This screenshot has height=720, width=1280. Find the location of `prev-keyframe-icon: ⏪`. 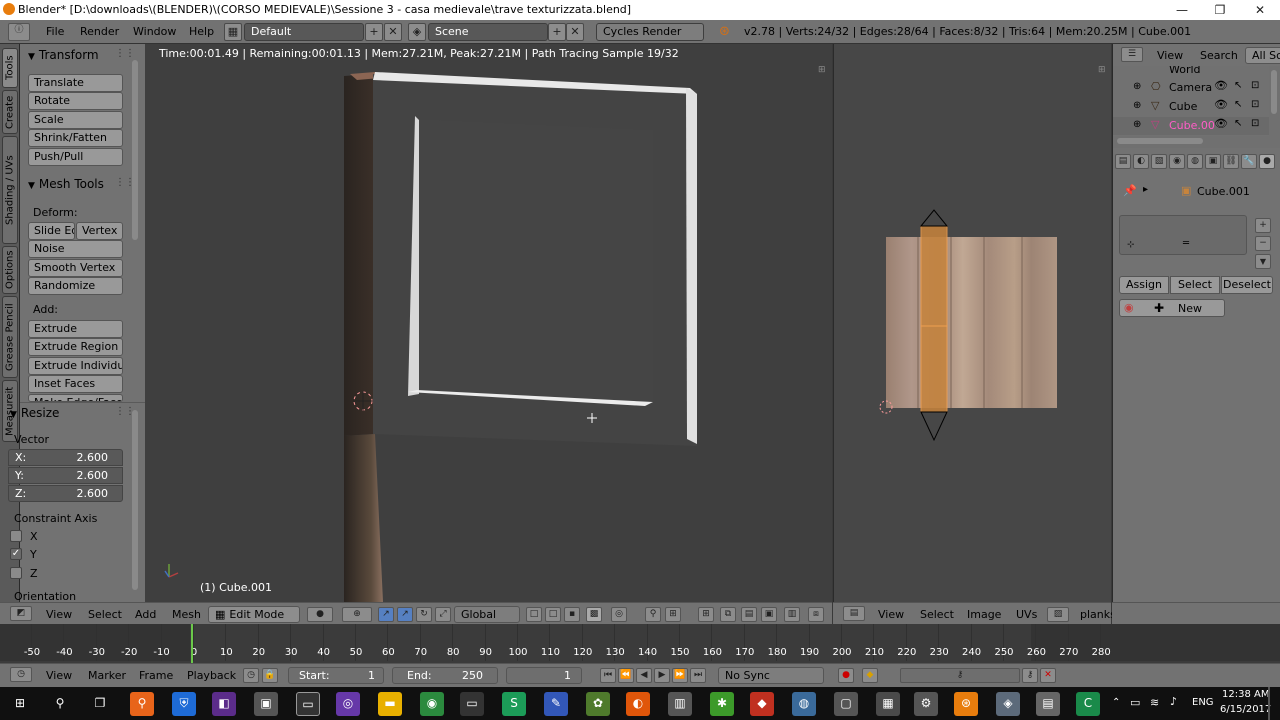

prev-keyframe-icon: ⏪ is located at coordinates (626, 675).